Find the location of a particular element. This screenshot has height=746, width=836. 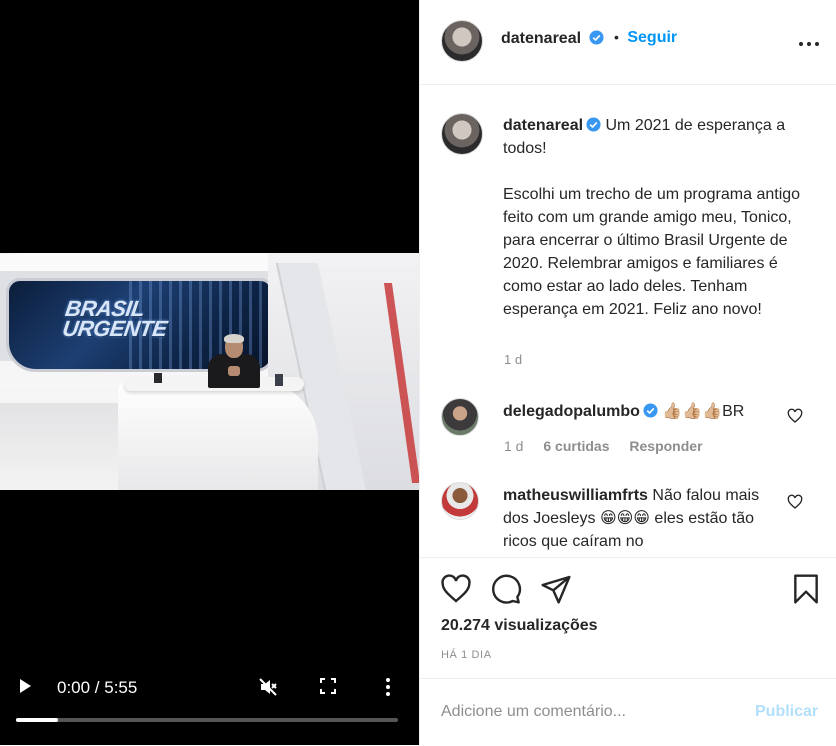

publish-button: Publicar is located at coordinates (786, 712).